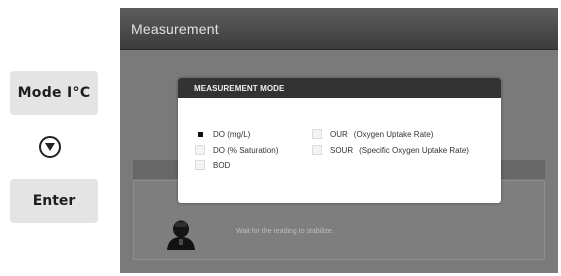 This screenshot has width=561, height=276. I want to click on mode-button-label: Mode I°C, so click(54, 93).